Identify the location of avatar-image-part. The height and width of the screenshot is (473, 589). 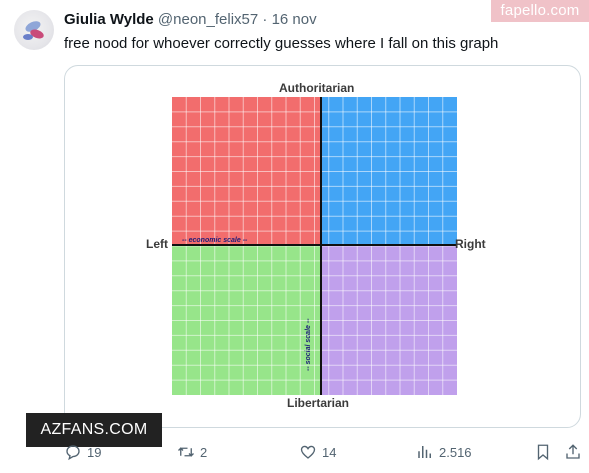
(28, 37).